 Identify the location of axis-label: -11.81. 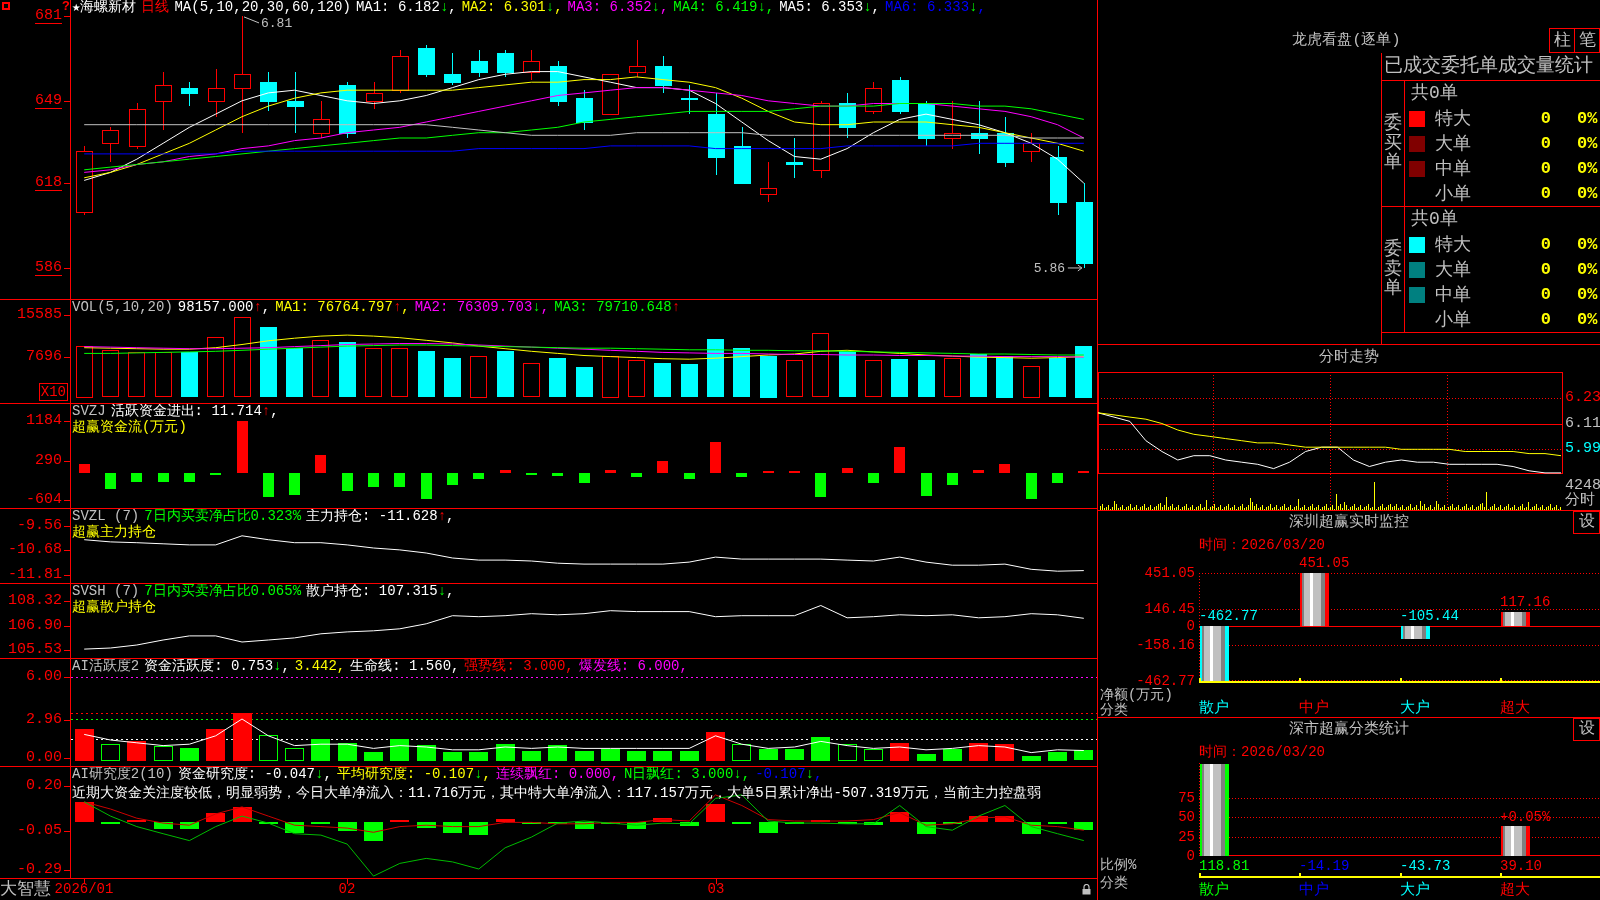
(35, 575).